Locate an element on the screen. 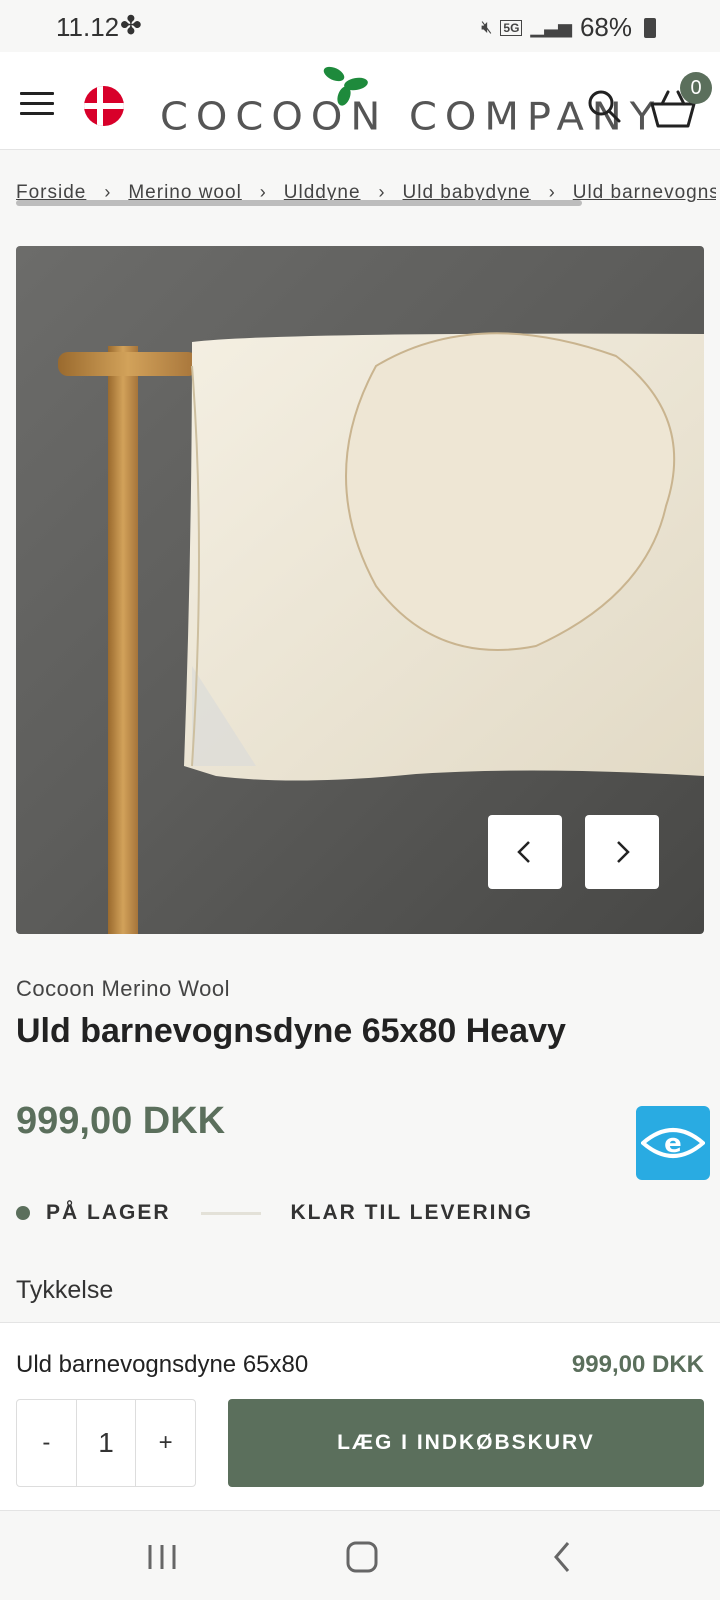 Image resolution: width=720 pixels, height=1600 pixels. svg-text: e is located at coordinates (673, 1144).